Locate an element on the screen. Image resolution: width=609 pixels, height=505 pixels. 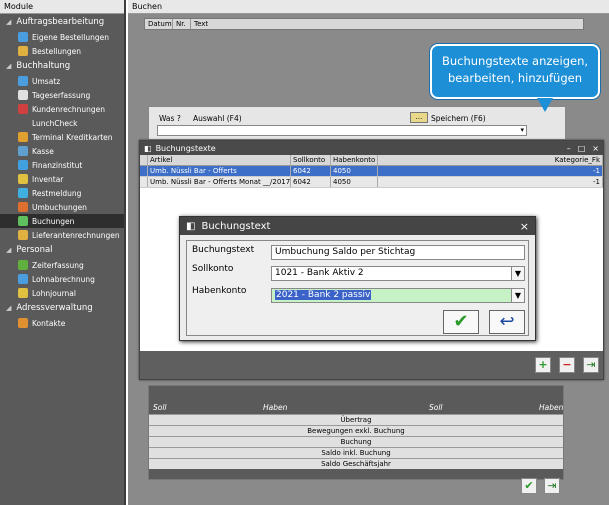
summary-row: Saldo inkl. Buchung is located at coordinates (356, 452).